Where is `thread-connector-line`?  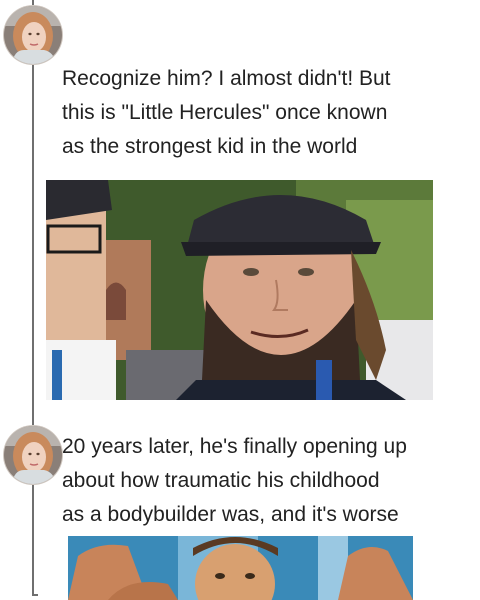
thread-connector-line is located at coordinates (33, 298).